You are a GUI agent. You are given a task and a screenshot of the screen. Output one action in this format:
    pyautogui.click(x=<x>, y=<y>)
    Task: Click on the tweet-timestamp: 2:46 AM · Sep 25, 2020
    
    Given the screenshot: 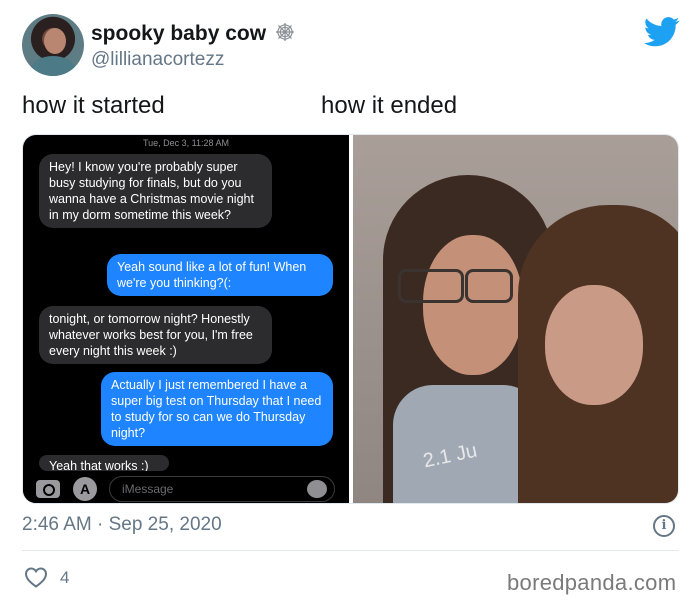 What is the action you would take?
    pyautogui.click(x=122, y=525)
    